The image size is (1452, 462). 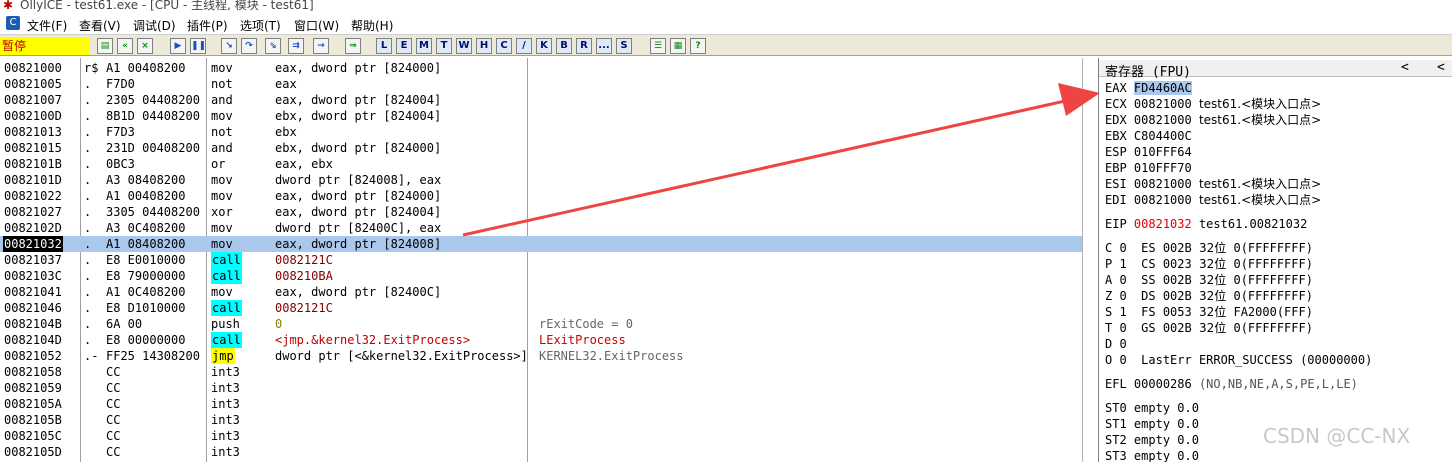 I want to click on disasm-row: 0082101B. 0BC3 or eax, ebx, so click(x=541, y=164).